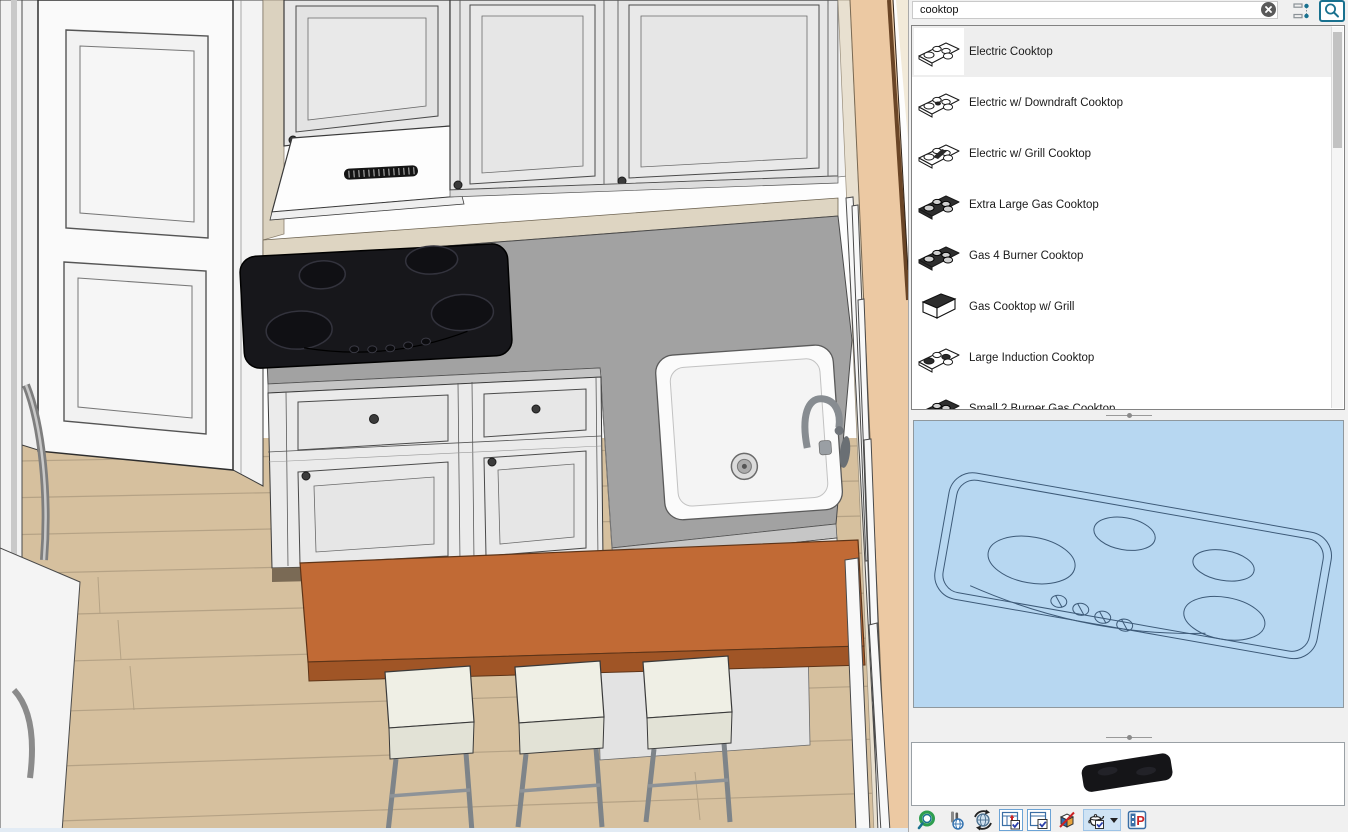  I want to click on tools-globe-icon, so click(955, 820).